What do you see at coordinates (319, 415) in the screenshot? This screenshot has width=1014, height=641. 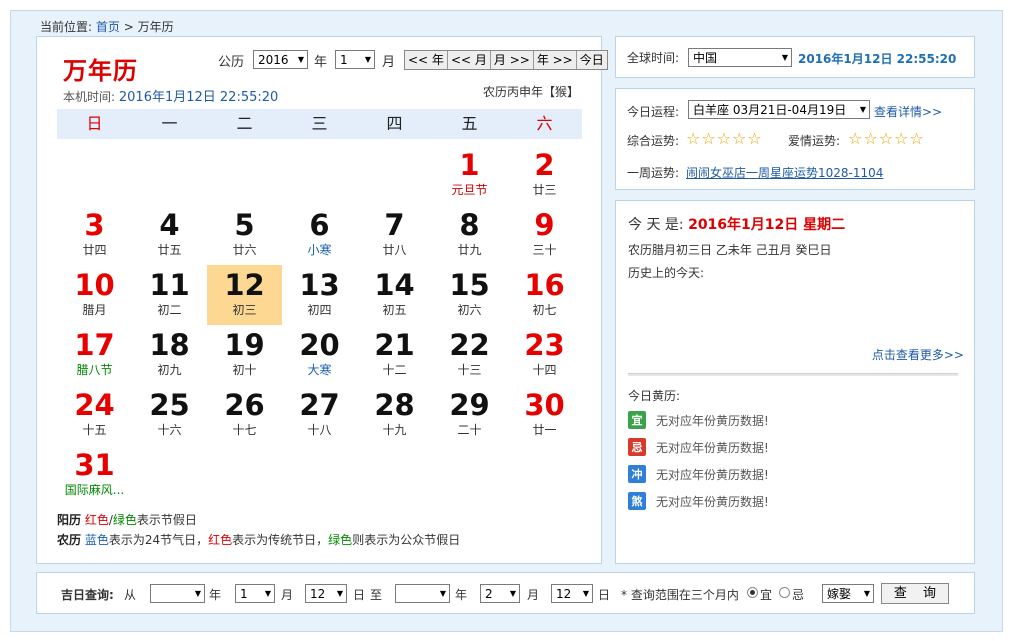 I see `calendar-day: 27 十八` at bounding box center [319, 415].